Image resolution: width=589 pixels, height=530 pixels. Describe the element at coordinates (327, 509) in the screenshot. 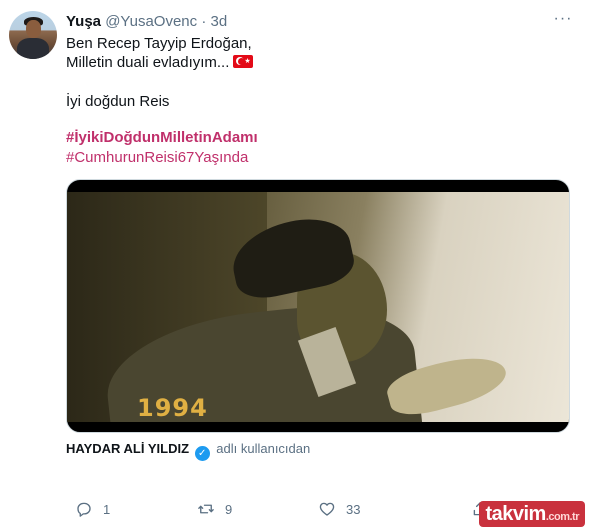

I see `heart-icon` at that location.